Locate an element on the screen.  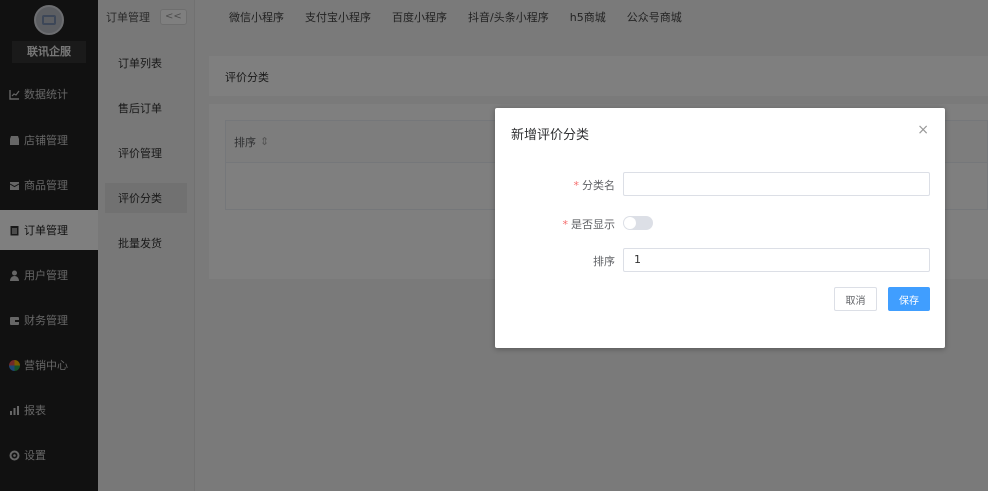
sort-label: 排序 is located at coordinates (604, 261).